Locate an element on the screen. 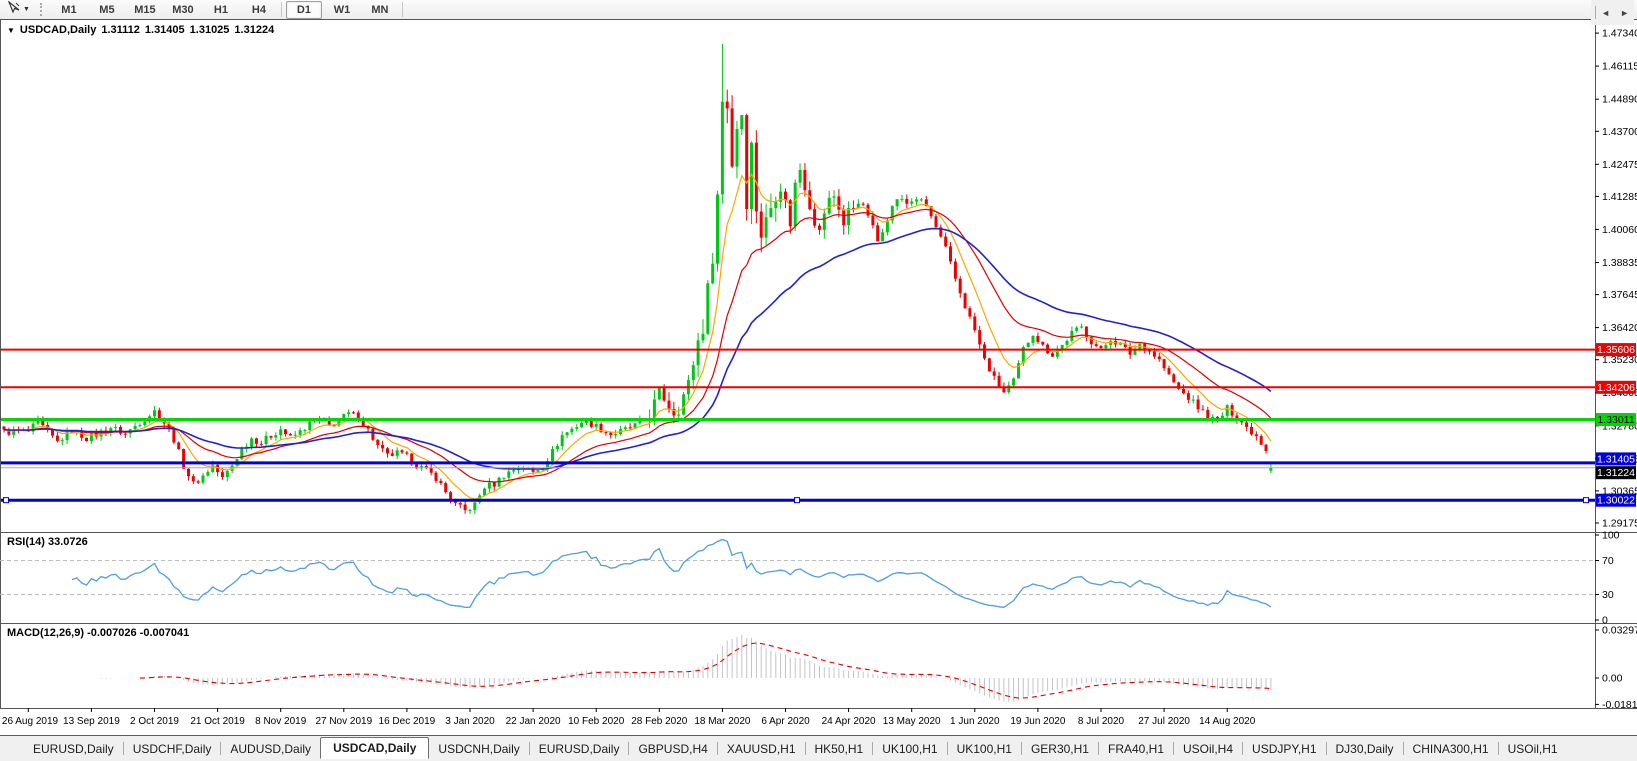 This screenshot has height=761, width=1637. price-badge-1.31224: 1.31224 is located at coordinates (1616, 473).